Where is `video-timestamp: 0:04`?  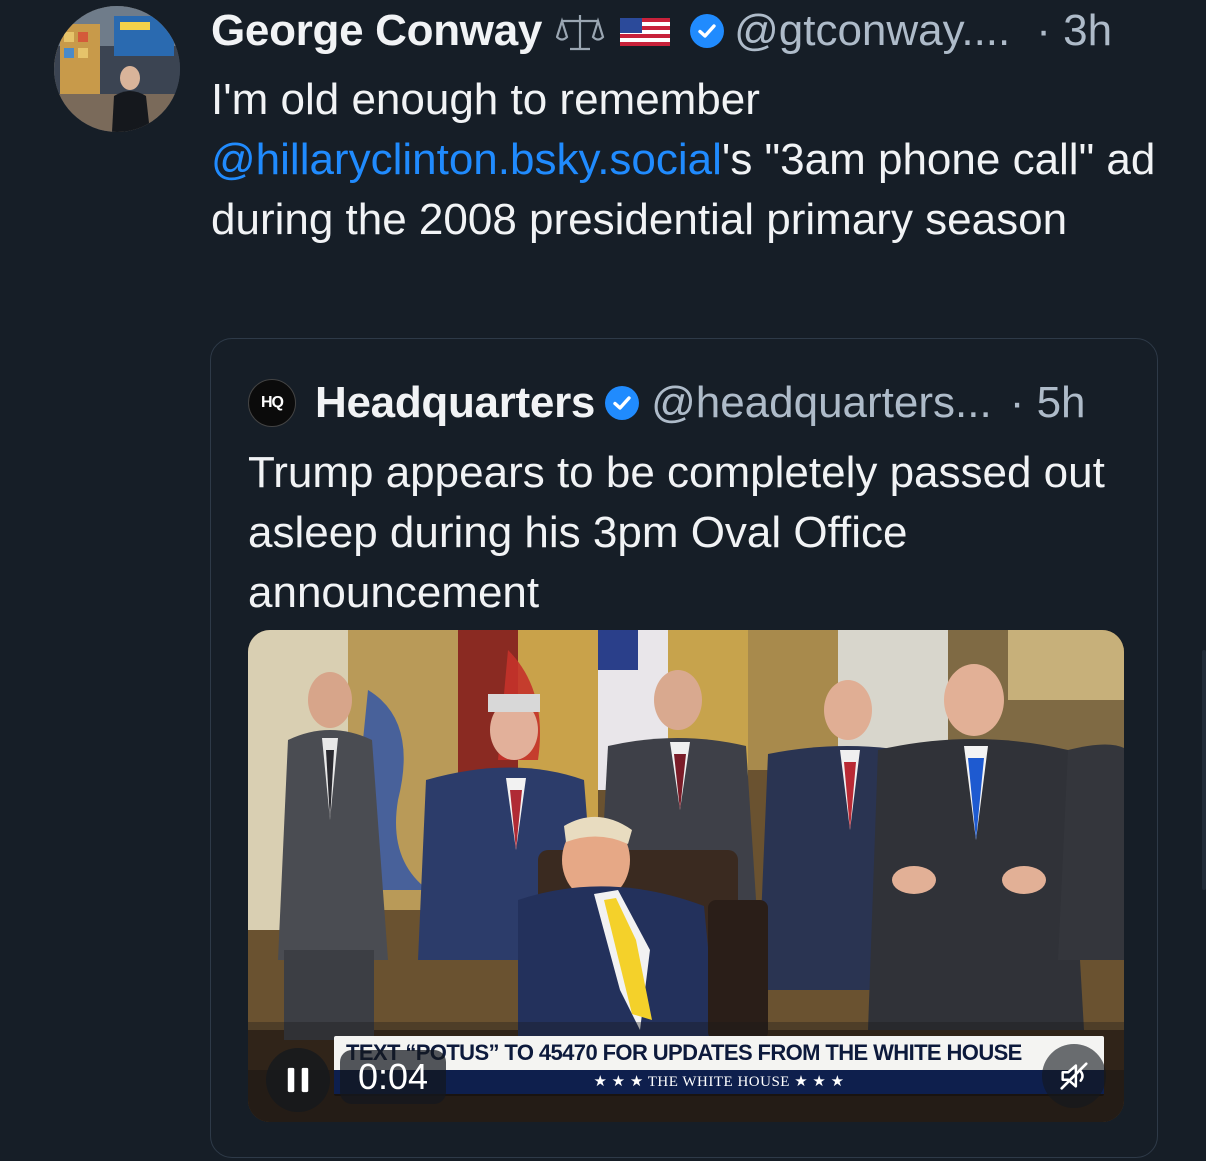
video-timestamp: 0:04 is located at coordinates (393, 1076).